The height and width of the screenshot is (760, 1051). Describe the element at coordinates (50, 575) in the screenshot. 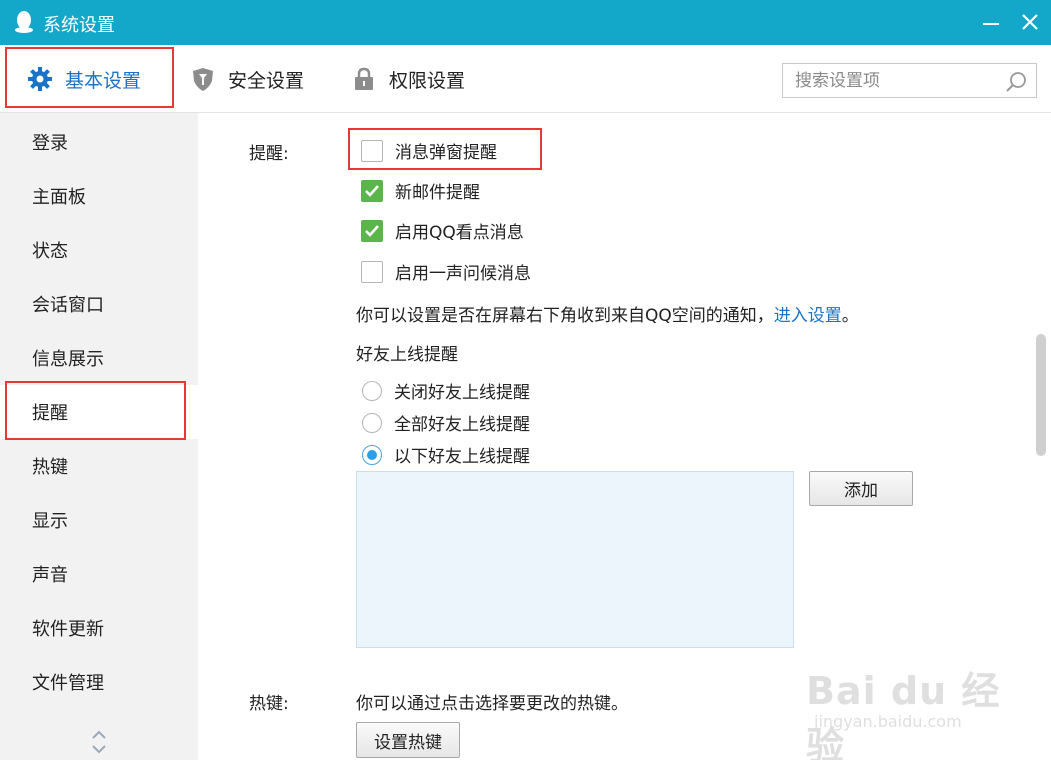

I see `sidebar-item-label: 声音` at that location.